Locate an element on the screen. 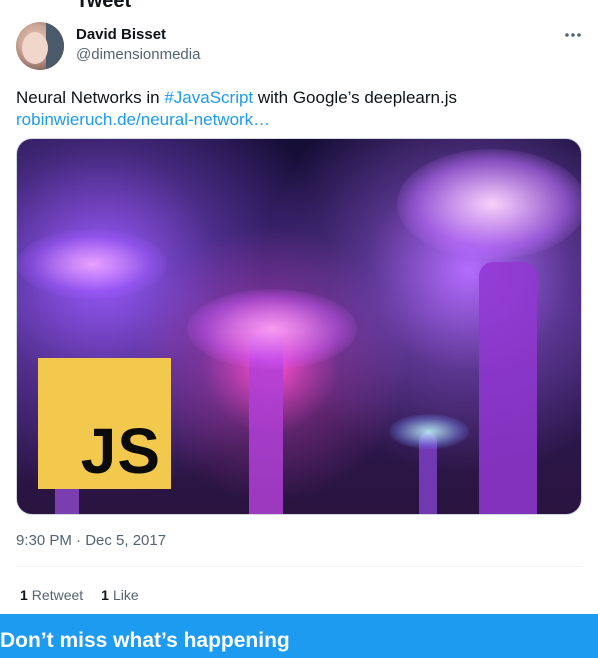 Image resolution: width=598 pixels, height=658 pixels. media-canopy-center is located at coordinates (272, 329).